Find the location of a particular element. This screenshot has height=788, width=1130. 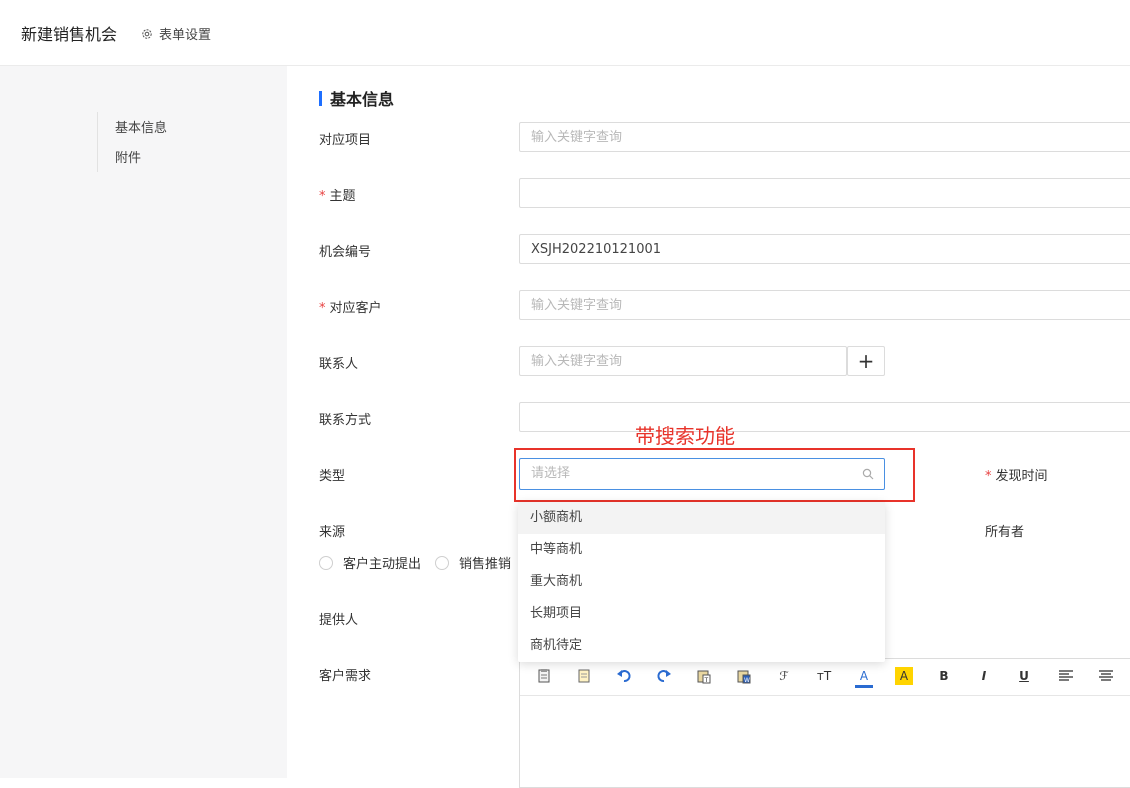

provider-label: 提供人 is located at coordinates (339, 620).